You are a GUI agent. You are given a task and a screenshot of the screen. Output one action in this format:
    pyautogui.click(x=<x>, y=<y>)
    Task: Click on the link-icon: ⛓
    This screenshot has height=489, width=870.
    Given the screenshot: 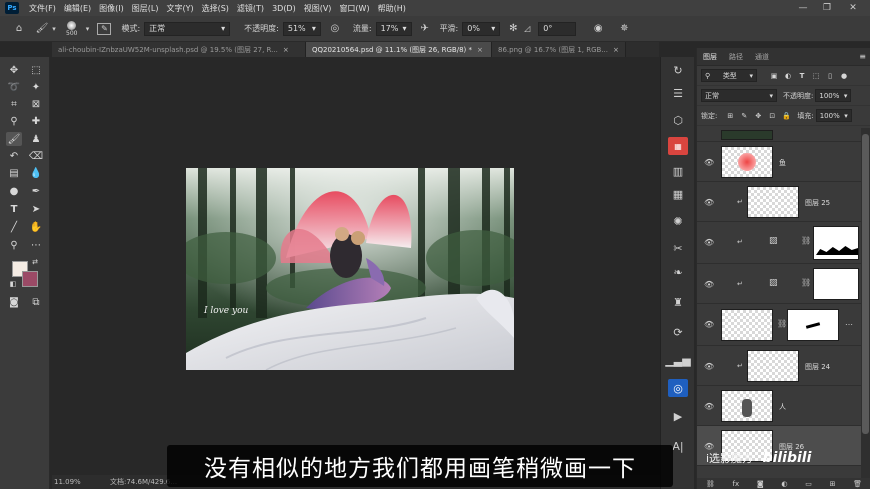 What is the action you would take?
    pyautogui.click(x=806, y=240)
    